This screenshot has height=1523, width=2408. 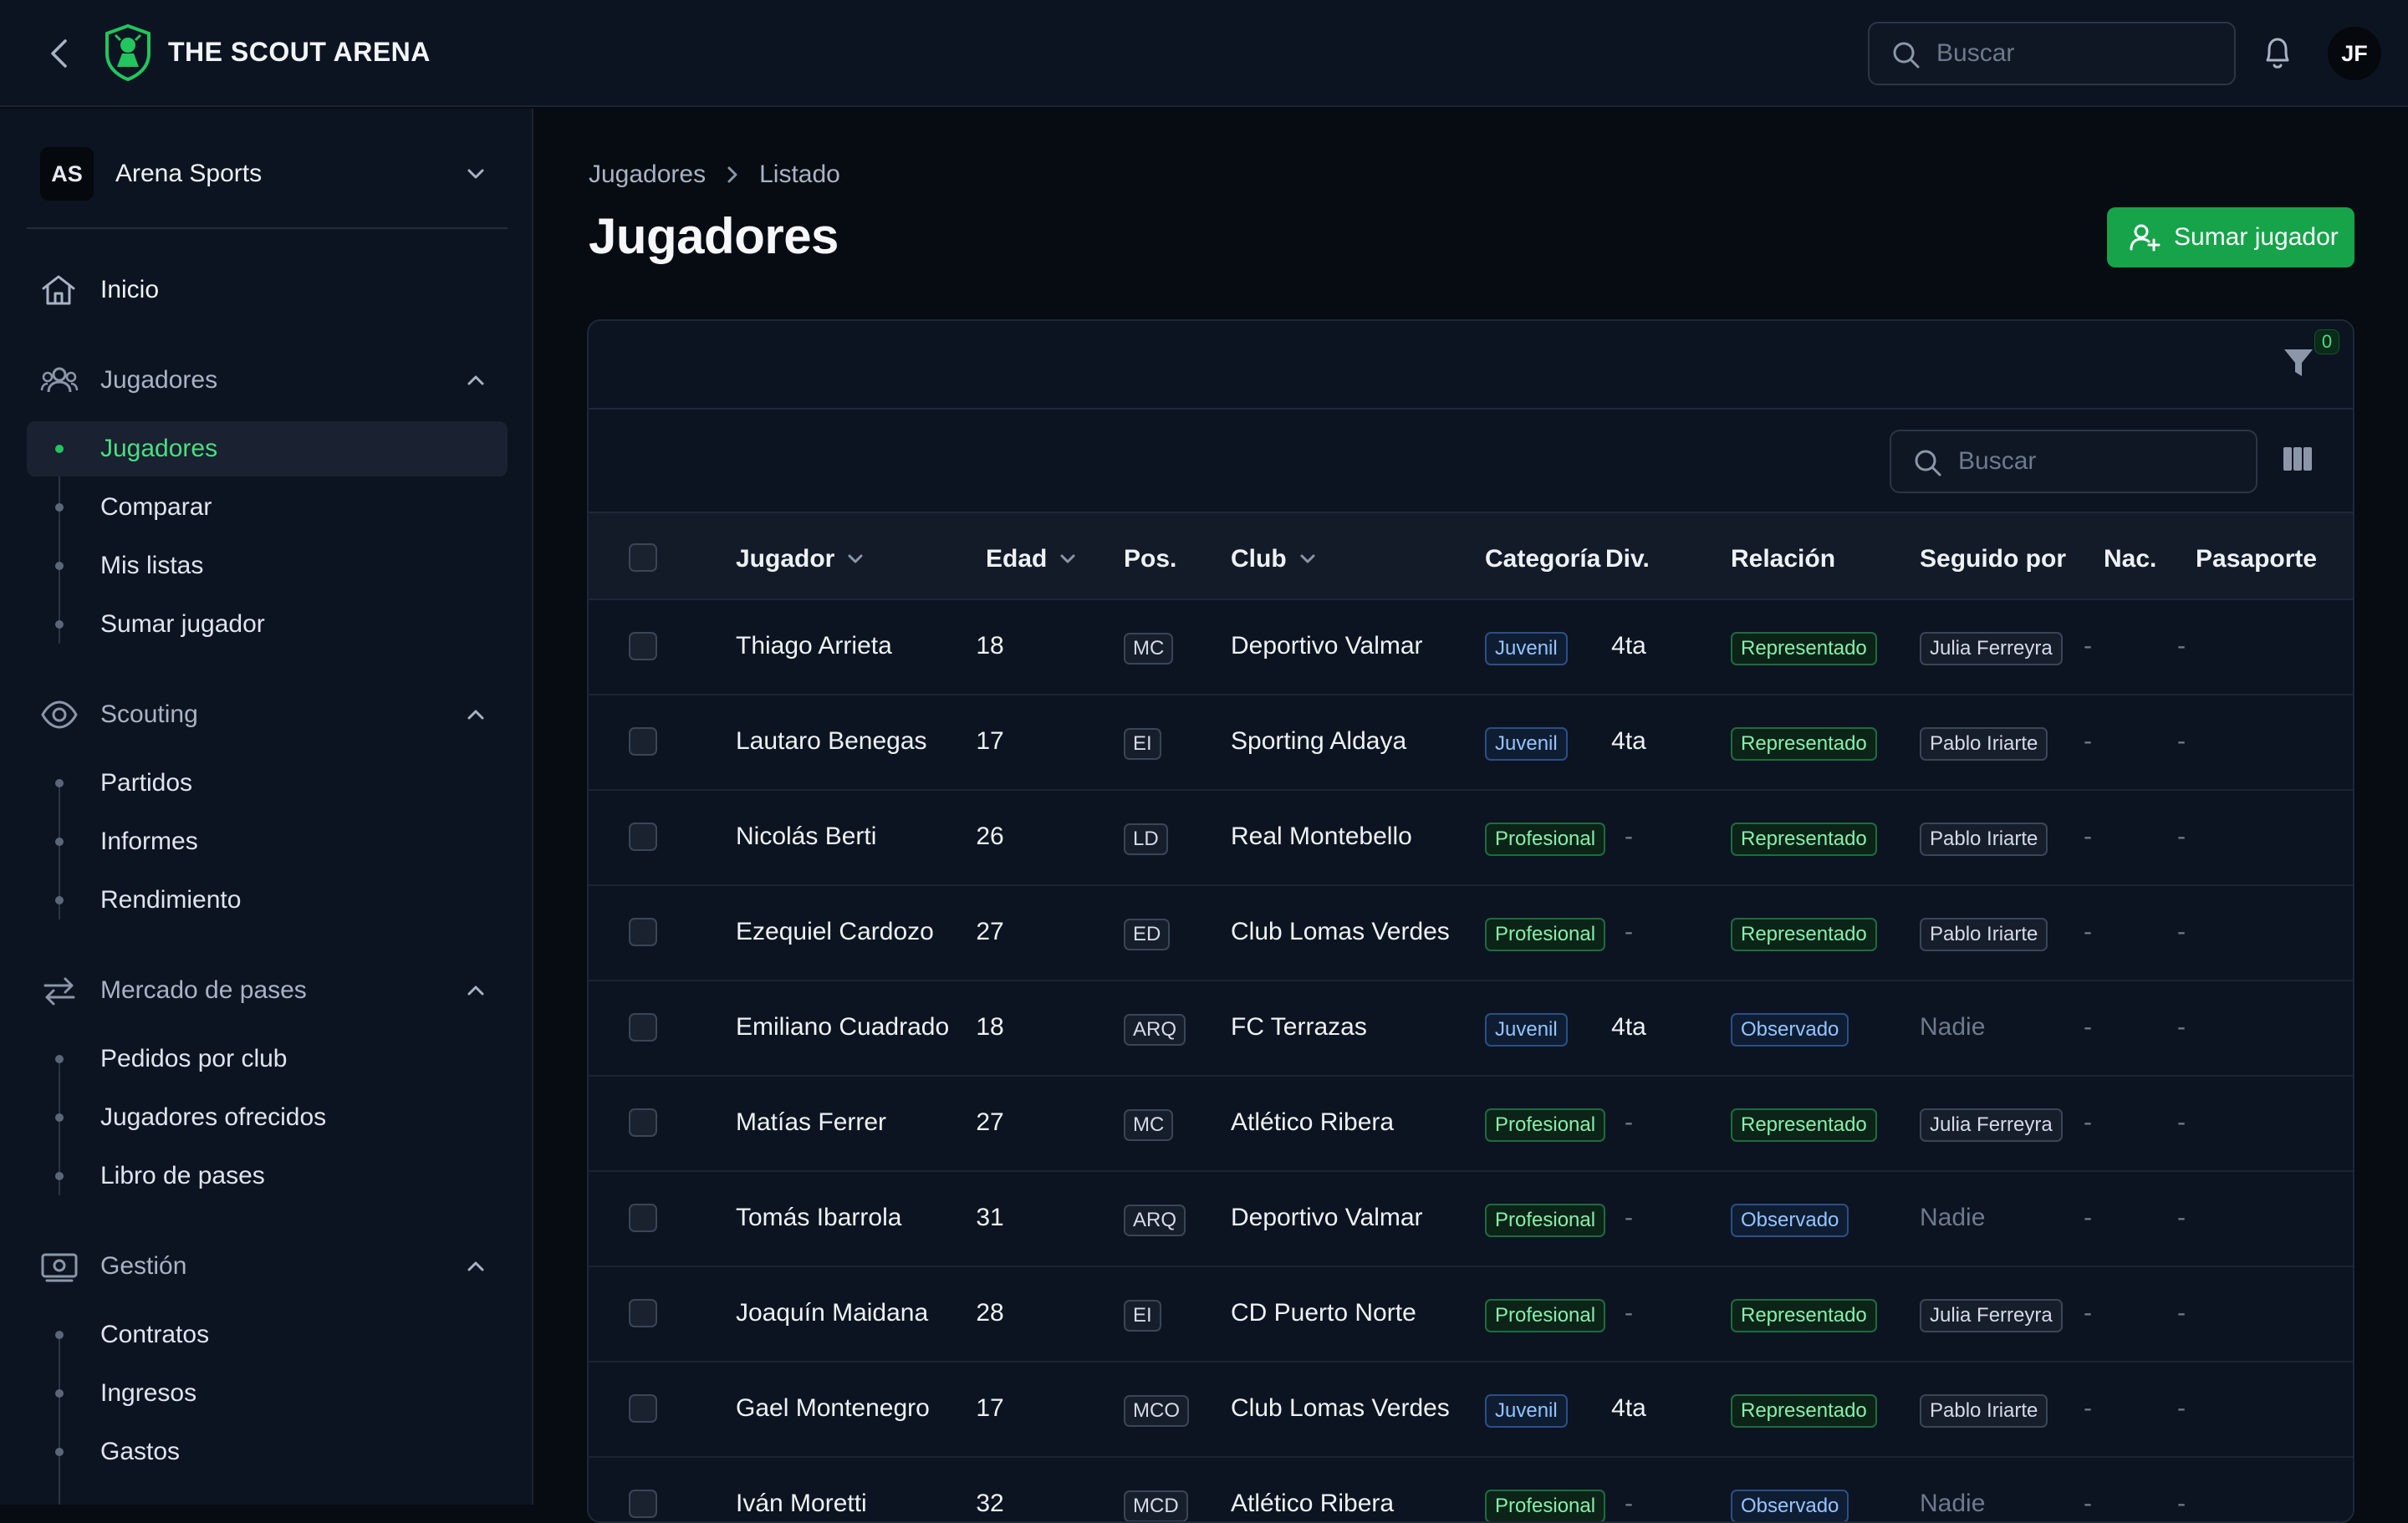 What do you see at coordinates (1804, 648) in the screenshot?
I see `relation-badge: Representado` at bounding box center [1804, 648].